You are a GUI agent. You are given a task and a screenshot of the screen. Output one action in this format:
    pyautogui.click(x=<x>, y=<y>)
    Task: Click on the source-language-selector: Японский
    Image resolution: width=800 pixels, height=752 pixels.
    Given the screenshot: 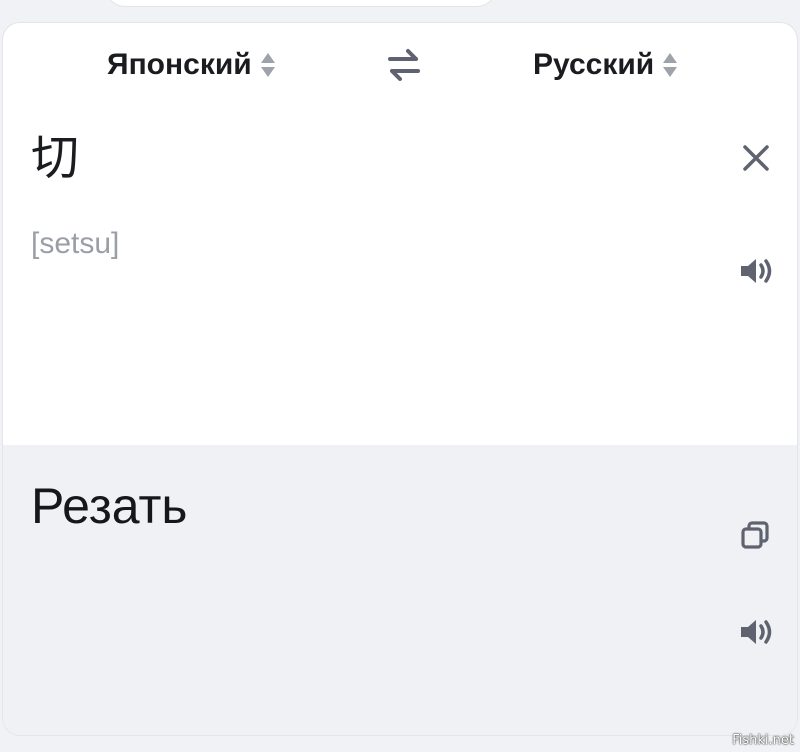 What is the action you would take?
    pyautogui.click(x=191, y=65)
    